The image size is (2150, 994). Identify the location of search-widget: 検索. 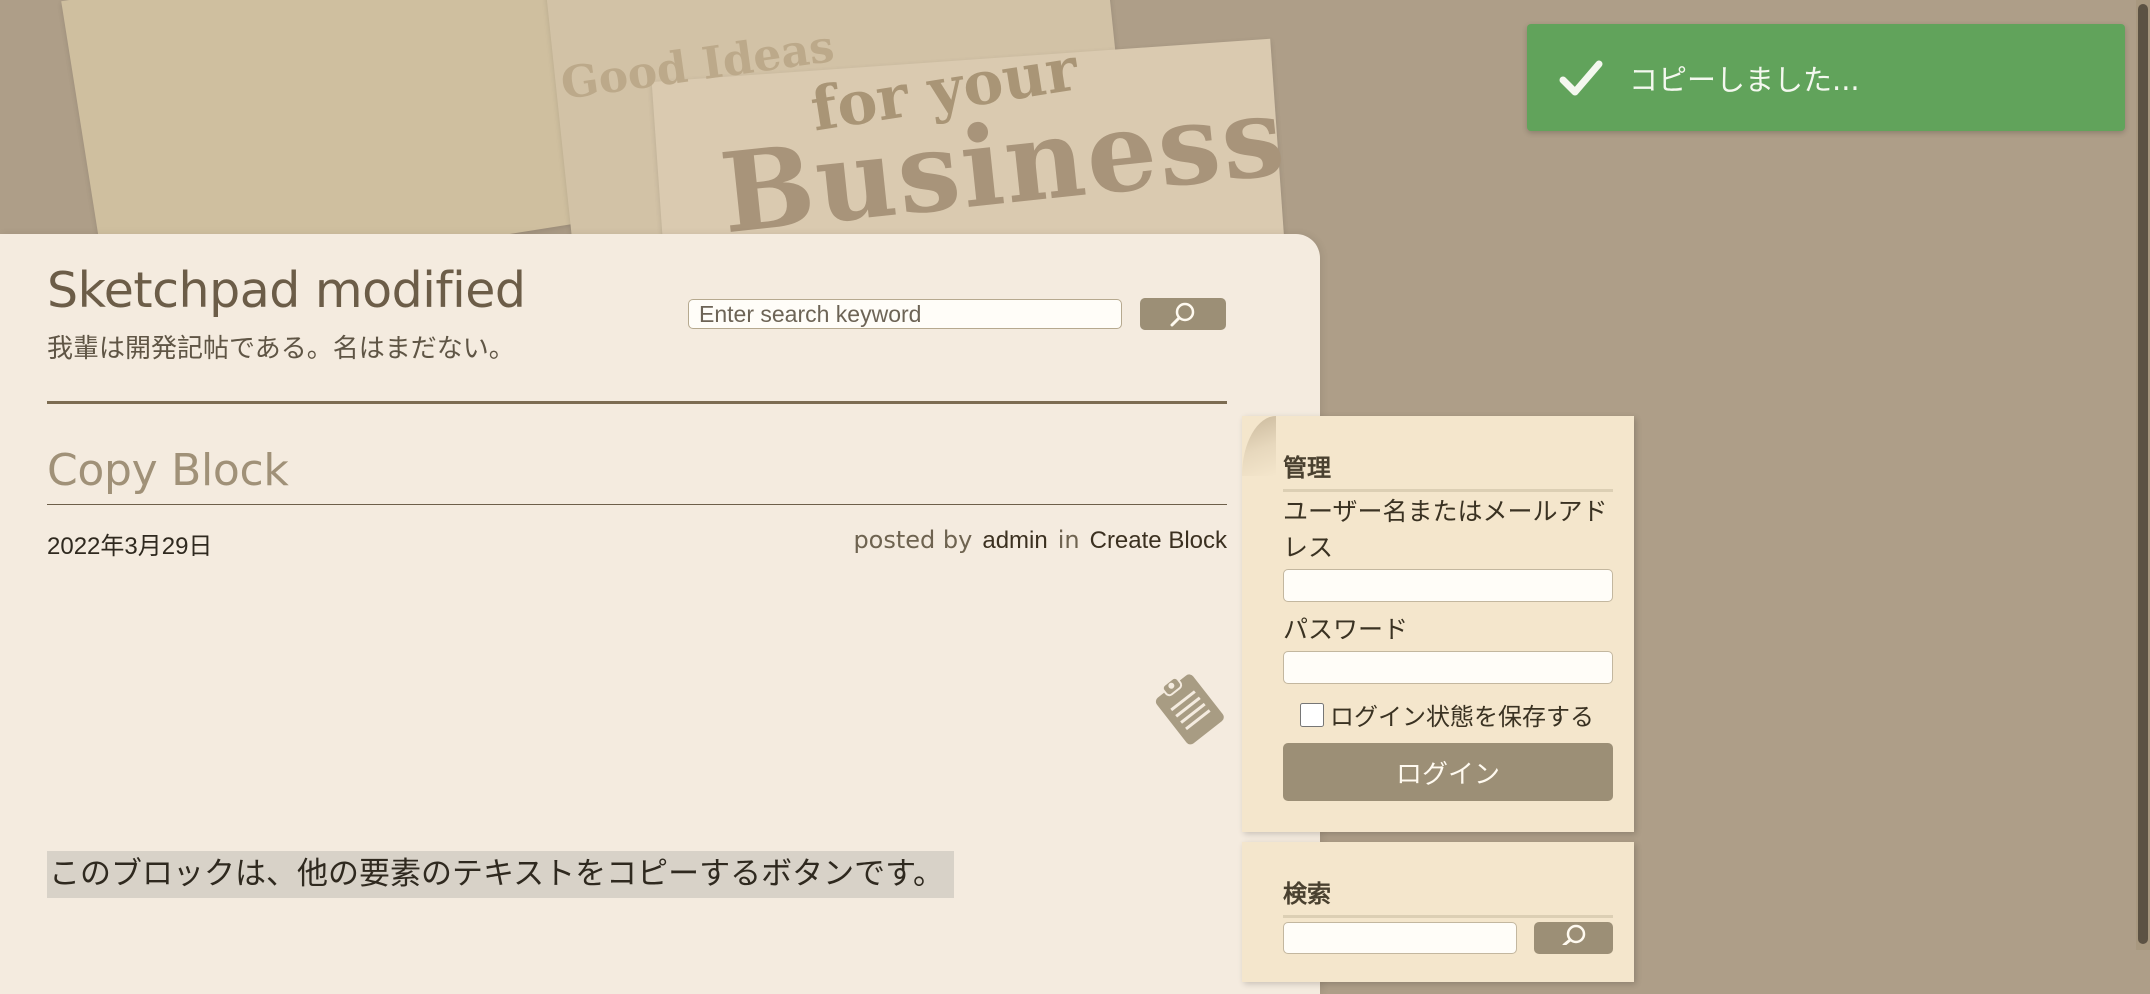
(1438, 912).